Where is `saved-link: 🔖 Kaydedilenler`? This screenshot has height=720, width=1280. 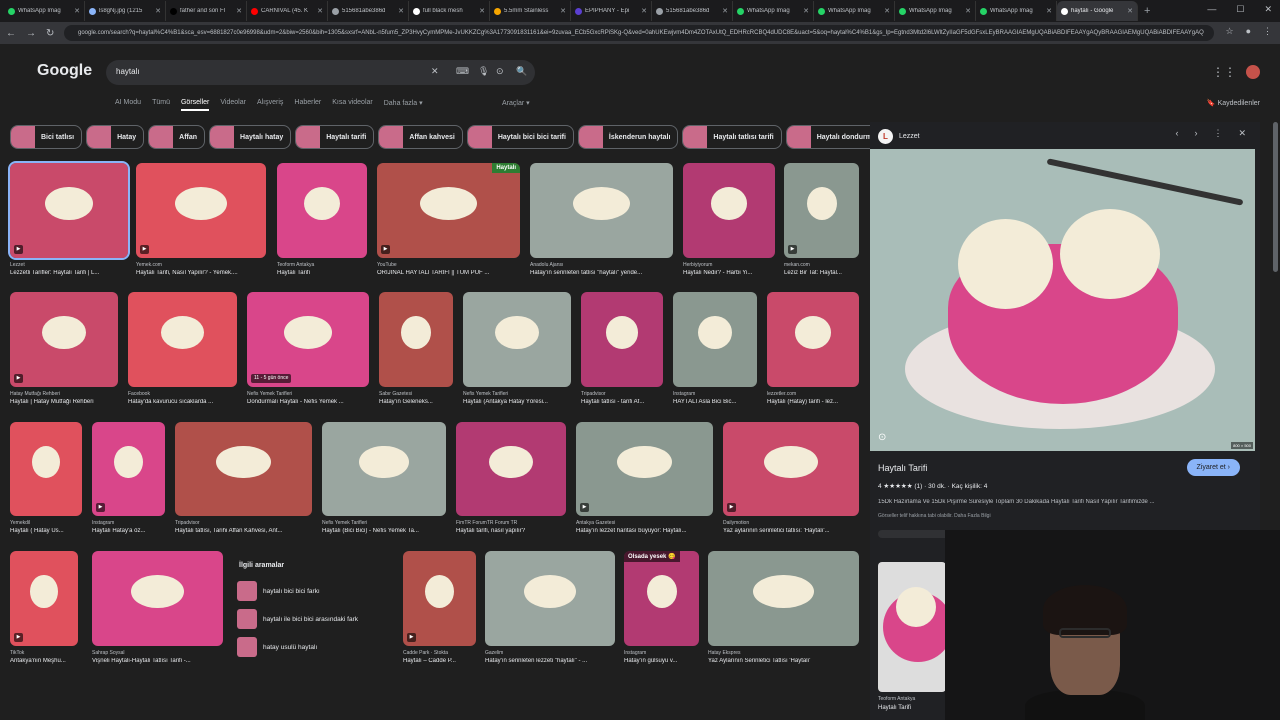 saved-link: 🔖 Kaydedilenler is located at coordinates (1233, 103).